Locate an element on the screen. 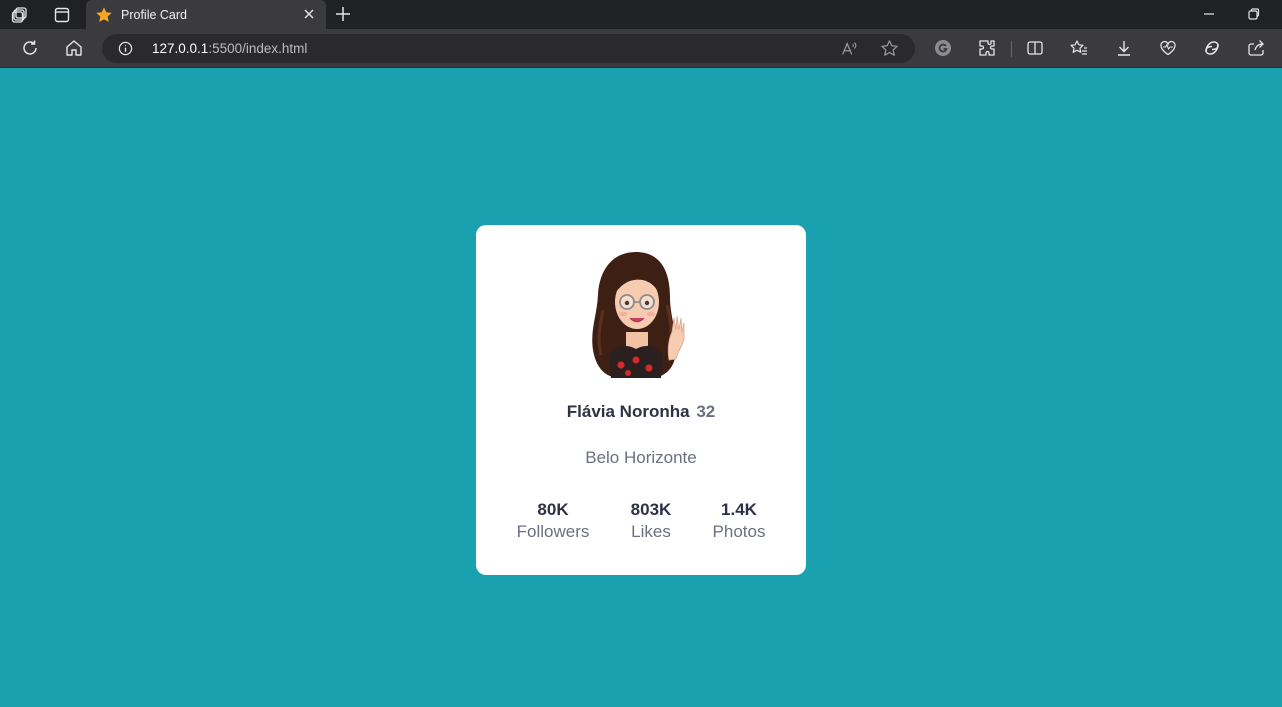  star-favicon-icon is located at coordinates (104, 14).